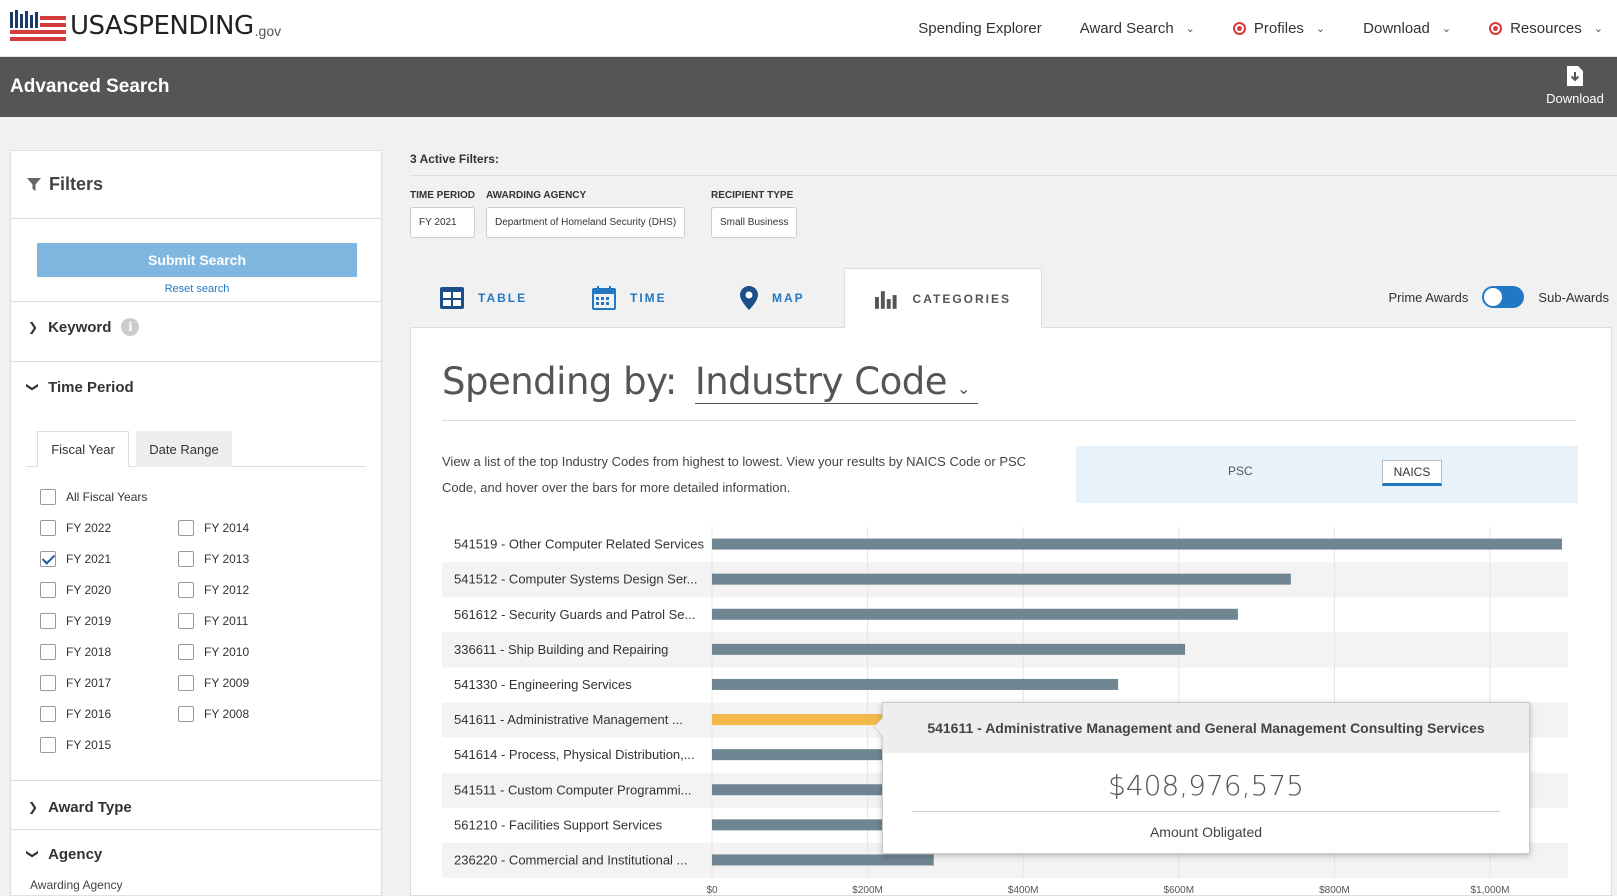 This screenshot has width=1617, height=896. I want to click on x-tick-label: $1,000M, so click(1490, 890).